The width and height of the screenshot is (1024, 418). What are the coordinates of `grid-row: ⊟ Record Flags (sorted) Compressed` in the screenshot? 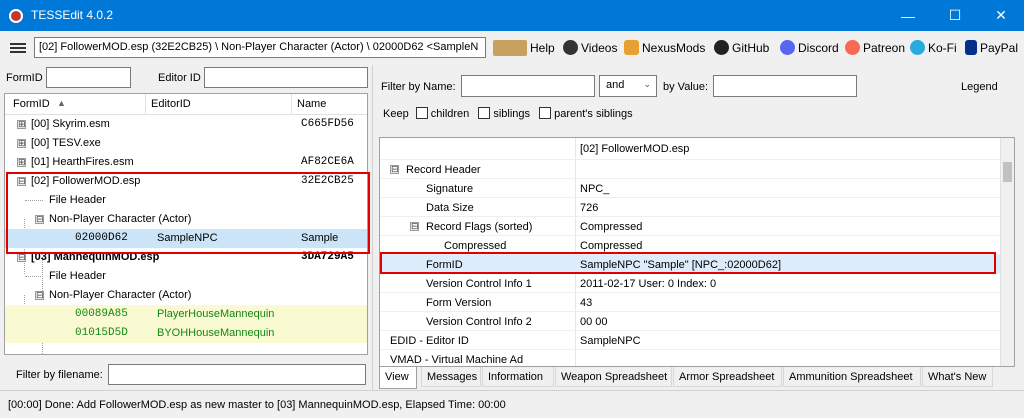 It's located at (691, 226).